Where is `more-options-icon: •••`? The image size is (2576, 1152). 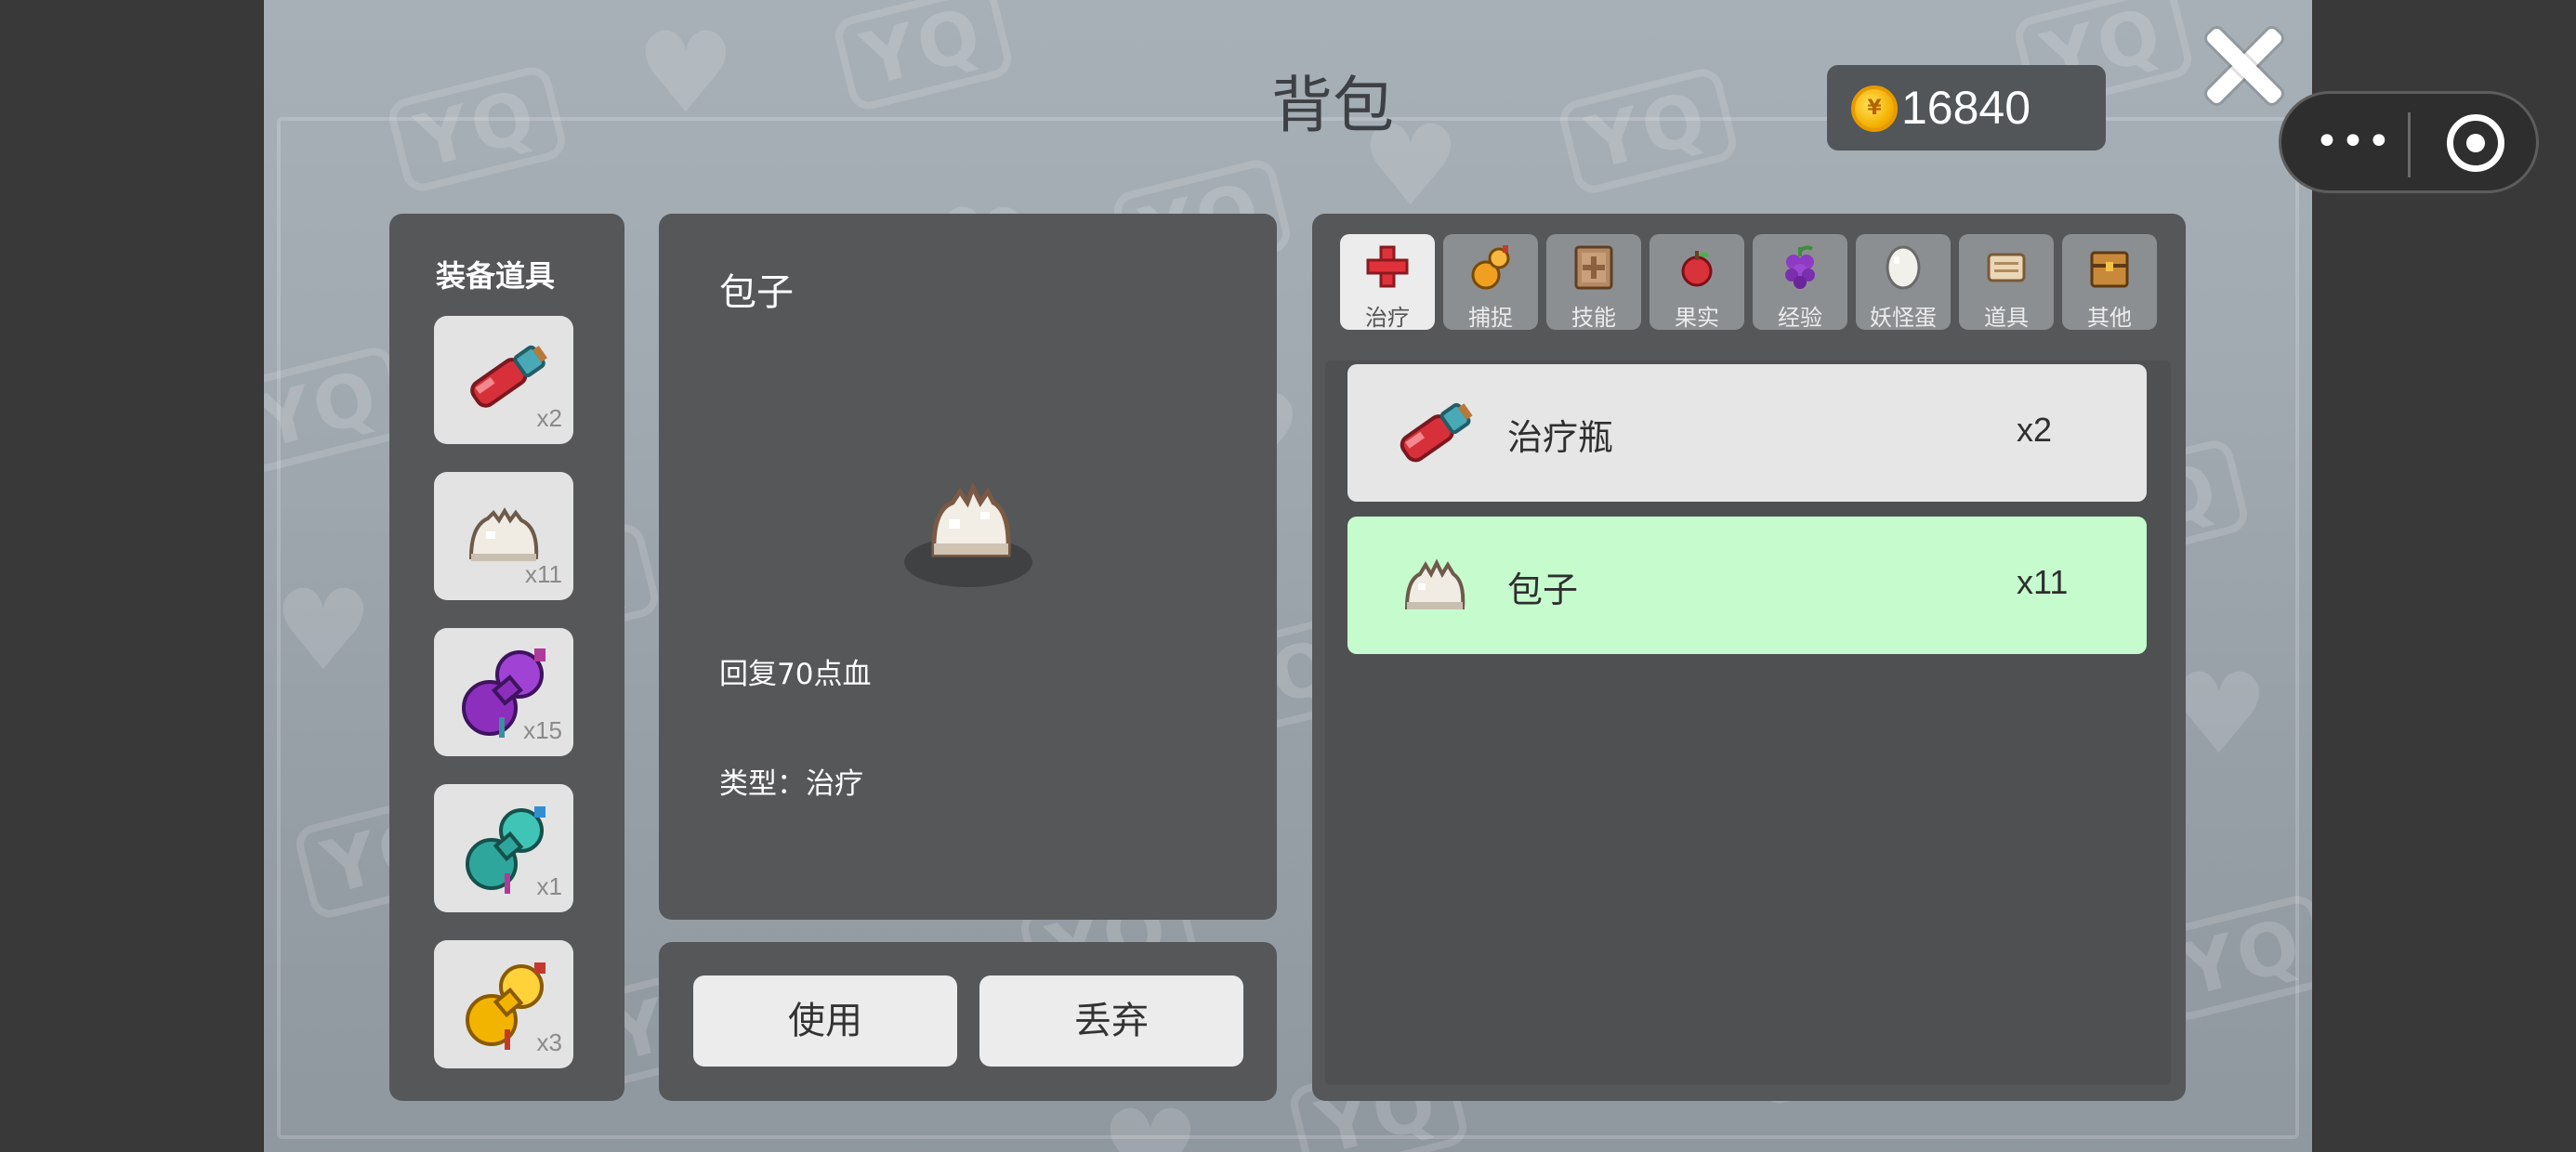 more-options-icon: ••• is located at coordinates (2354, 142).